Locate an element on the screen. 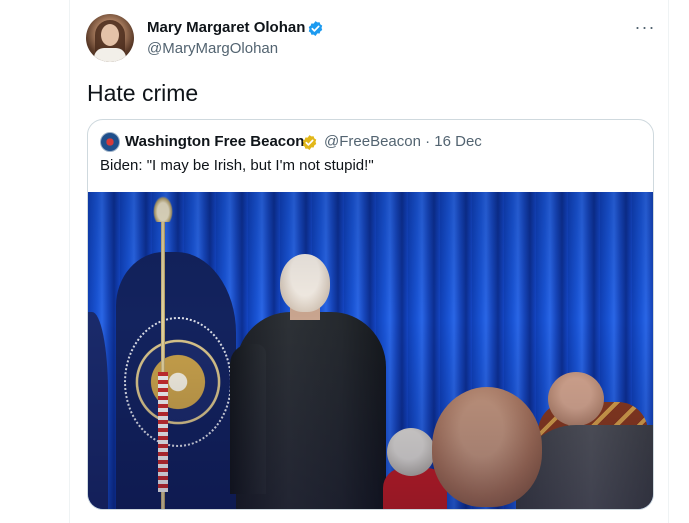 The width and height of the screenshot is (689, 523). author-handle: @MaryMargOlohan is located at coordinates (212, 49).